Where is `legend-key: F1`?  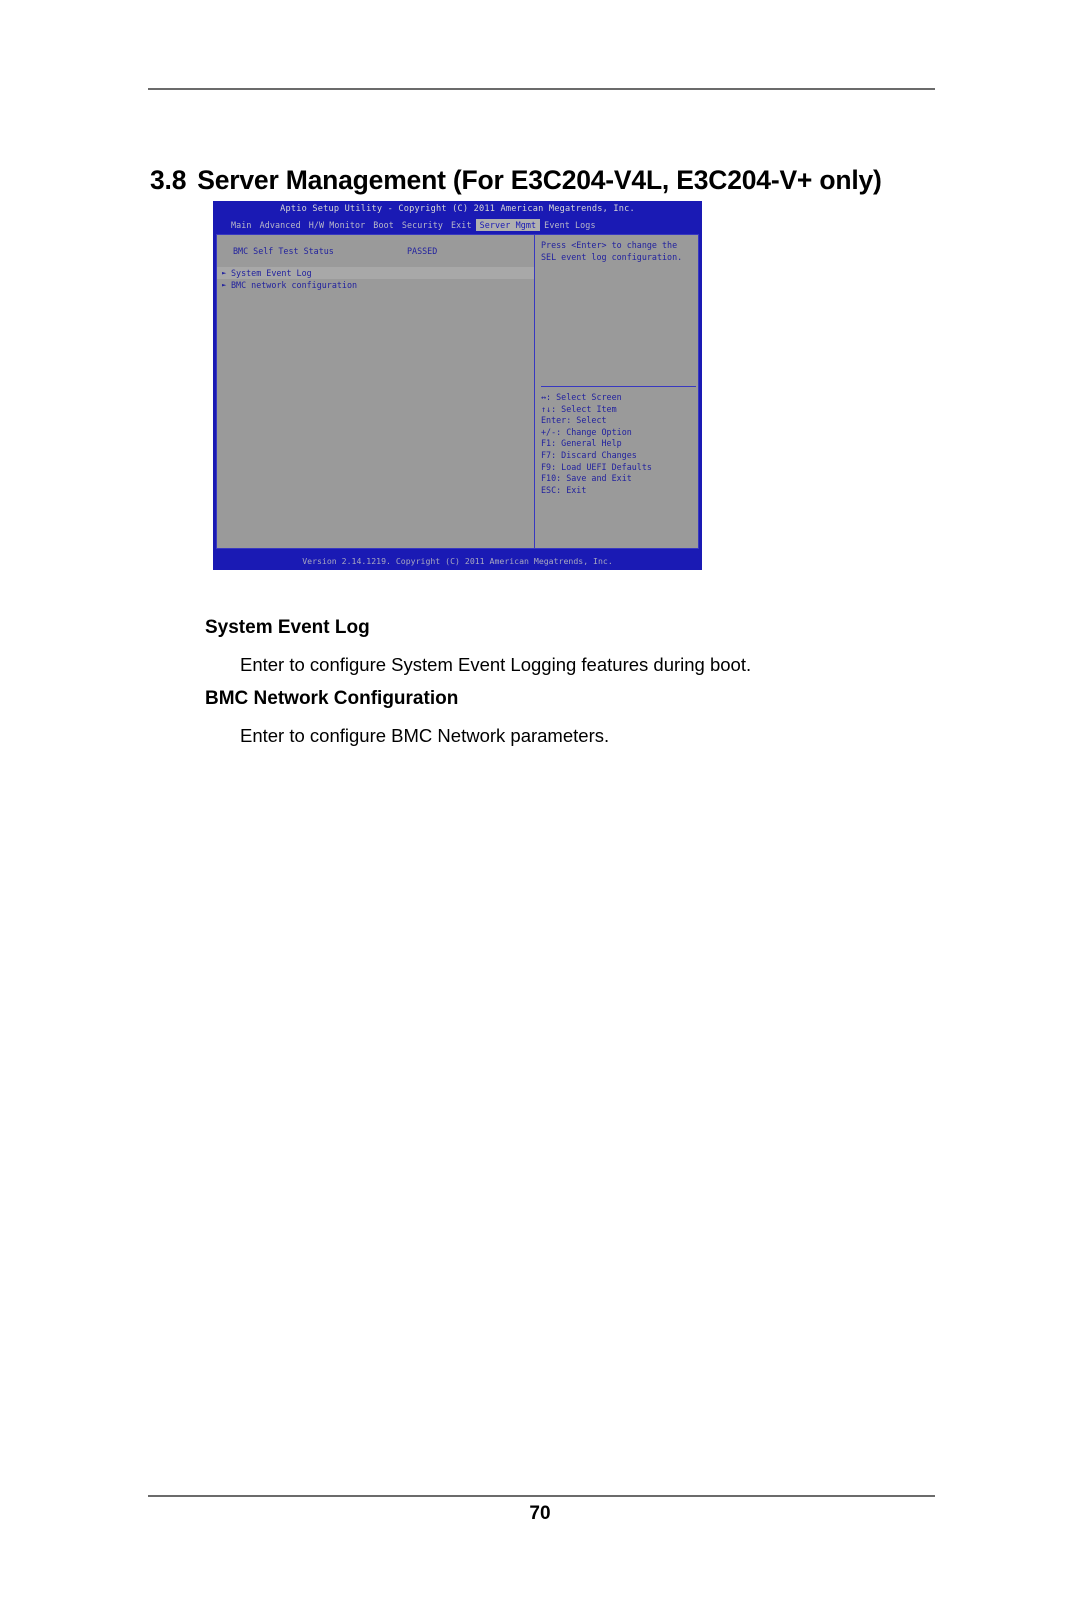
legend-key: F1 is located at coordinates (546, 443).